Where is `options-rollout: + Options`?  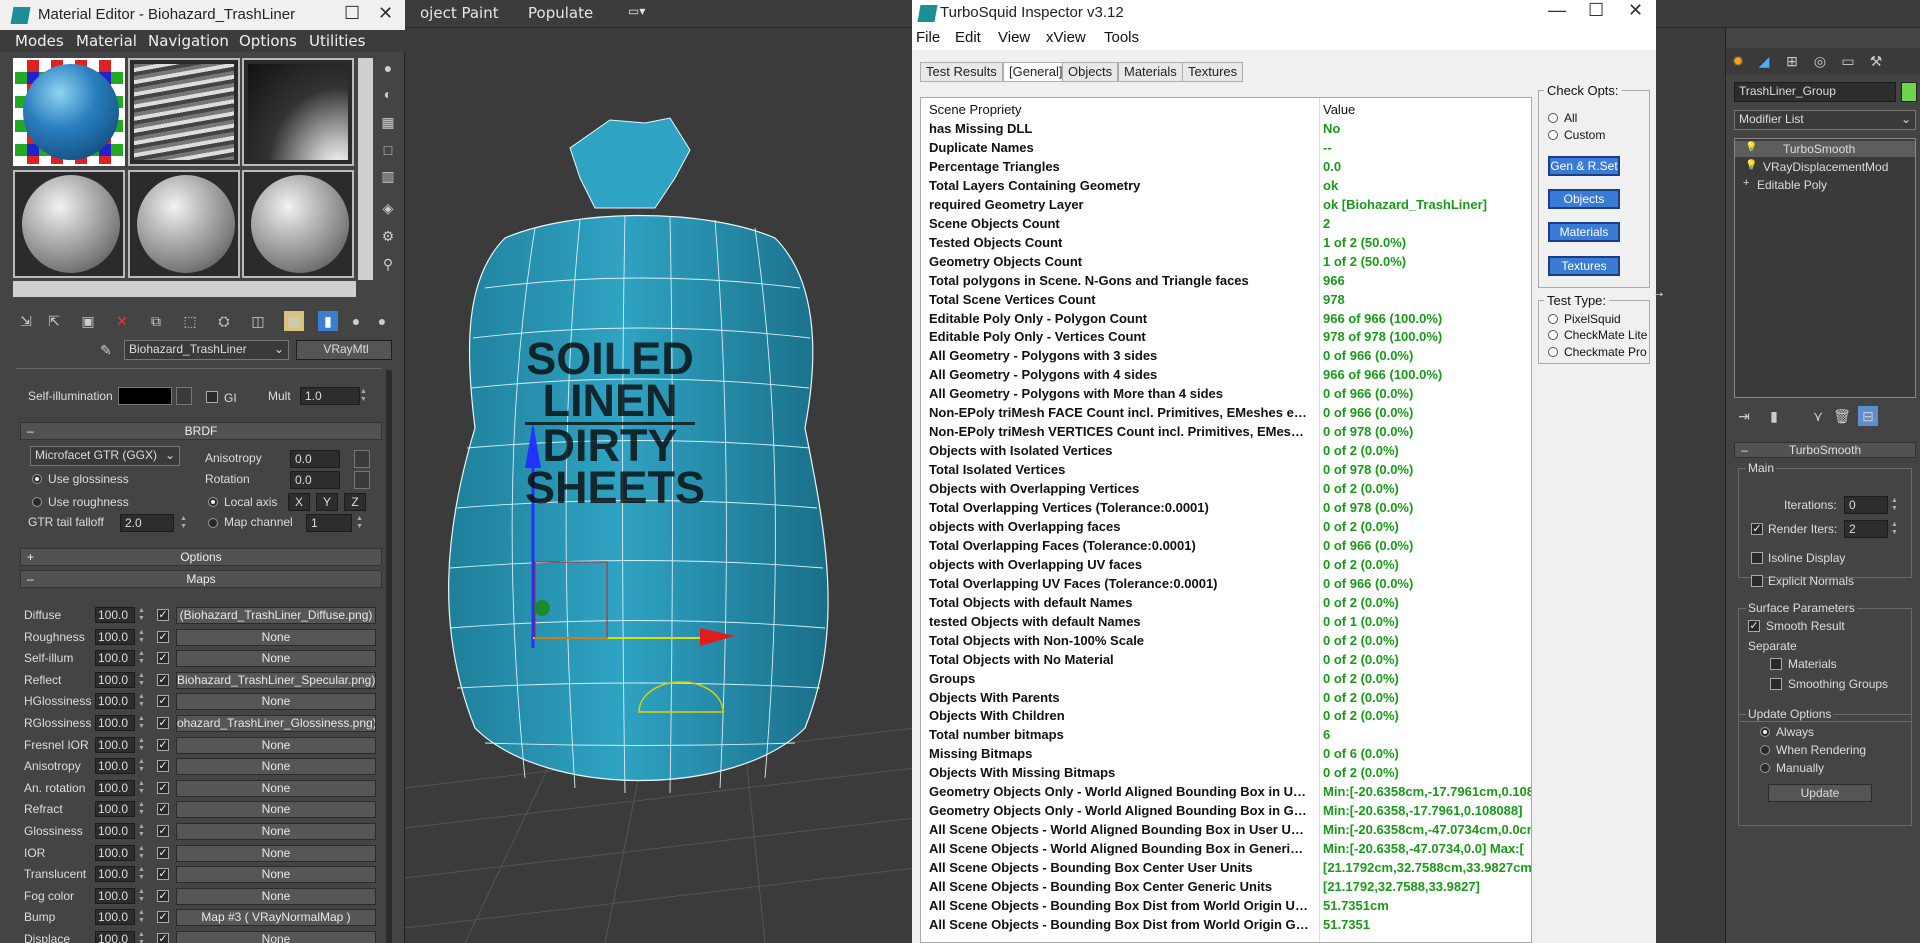
options-rollout: + Options is located at coordinates (201, 557).